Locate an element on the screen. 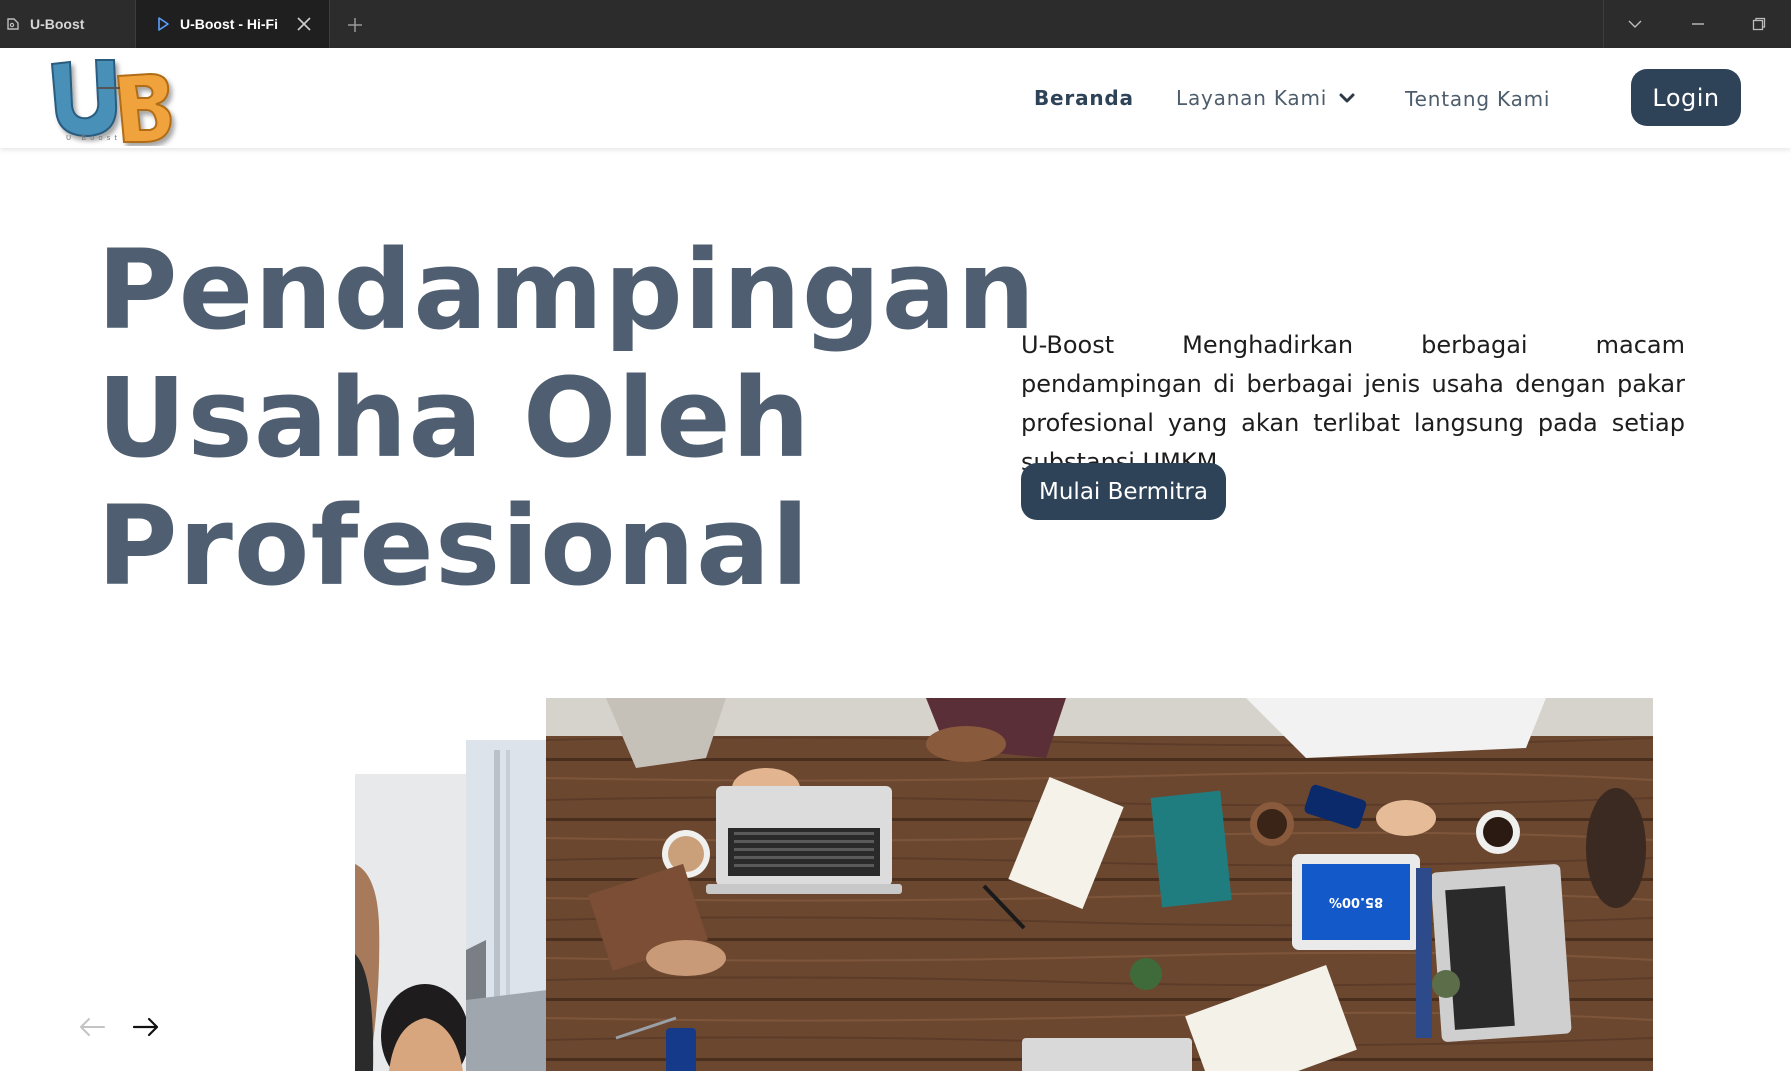 The width and height of the screenshot is (1791, 1071). play-prototype-icon is located at coordinates (163, 24).